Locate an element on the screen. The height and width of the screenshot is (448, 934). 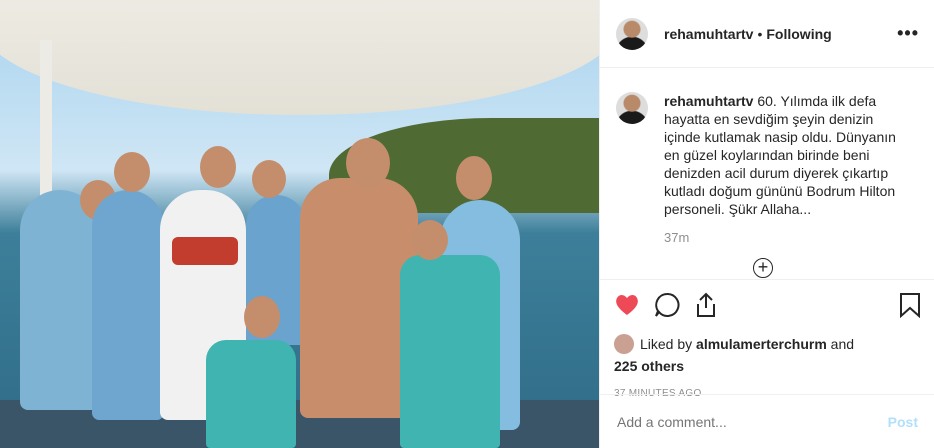
liked-by: Liked by almulamerterchurm and is located at coordinates (767, 344).